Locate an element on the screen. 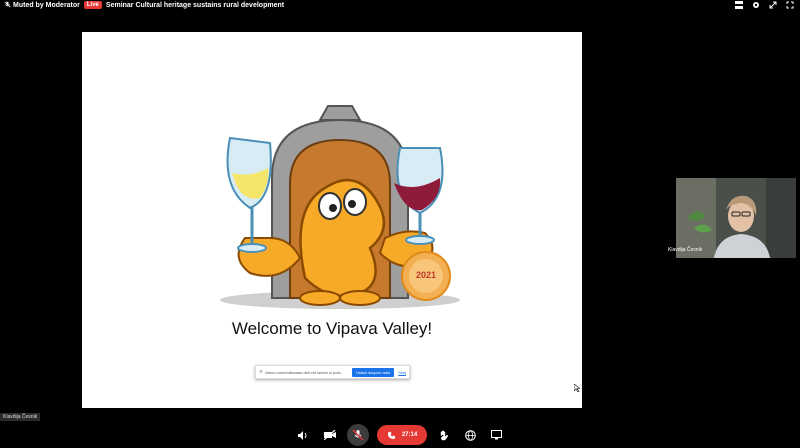  live-badge: Live is located at coordinates (92, 5).